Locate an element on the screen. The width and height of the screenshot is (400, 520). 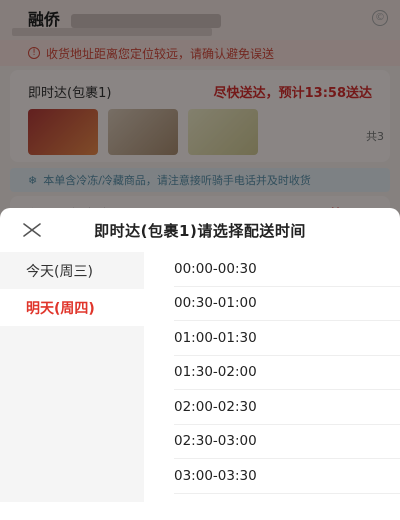
day-option-label: 今天(周三) is located at coordinates (59, 271).